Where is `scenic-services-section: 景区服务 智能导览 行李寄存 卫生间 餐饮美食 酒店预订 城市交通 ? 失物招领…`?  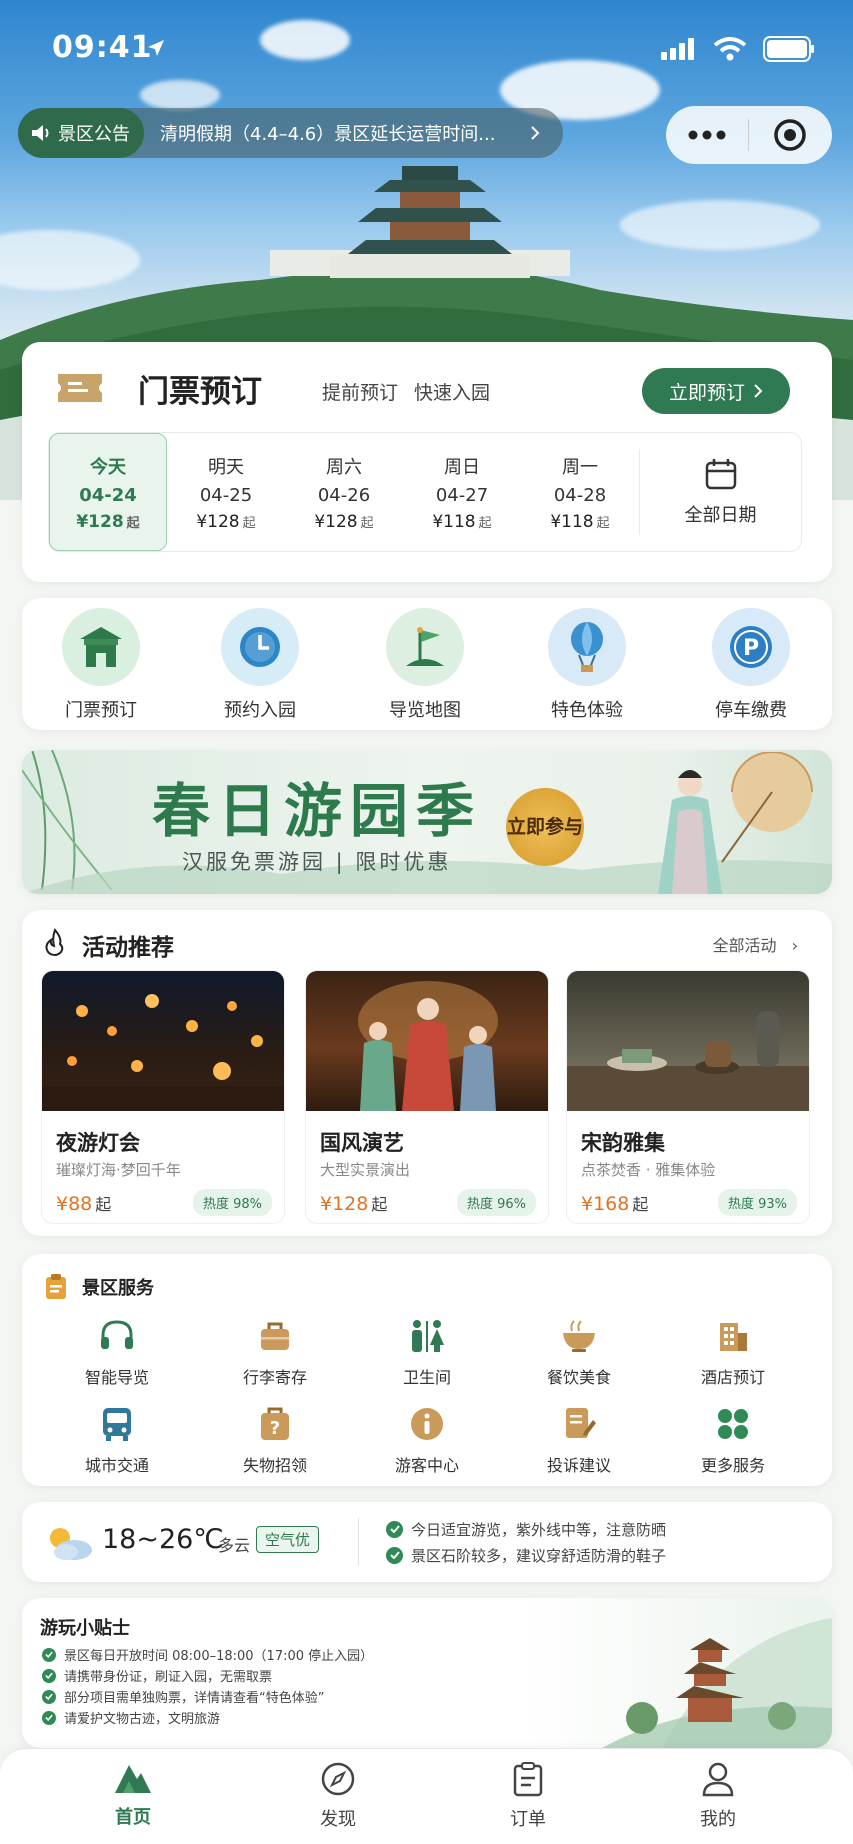
scenic-services-section: 景区服务 智能导览 行李寄存 卫生间 餐饮美食 酒店预订 城市交通 ? 失物招领… is located at coordinates (427, 1370).